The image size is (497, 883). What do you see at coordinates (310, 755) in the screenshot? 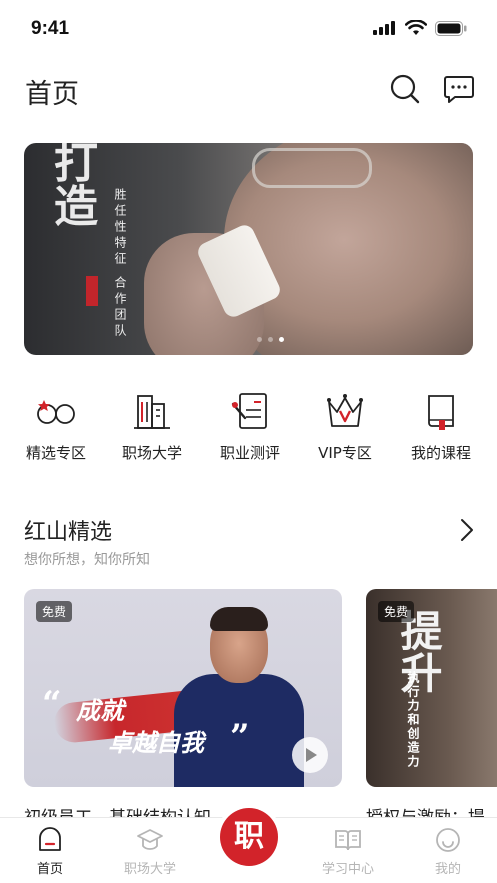
I see `play-icon` at bounding box center [310, 755].